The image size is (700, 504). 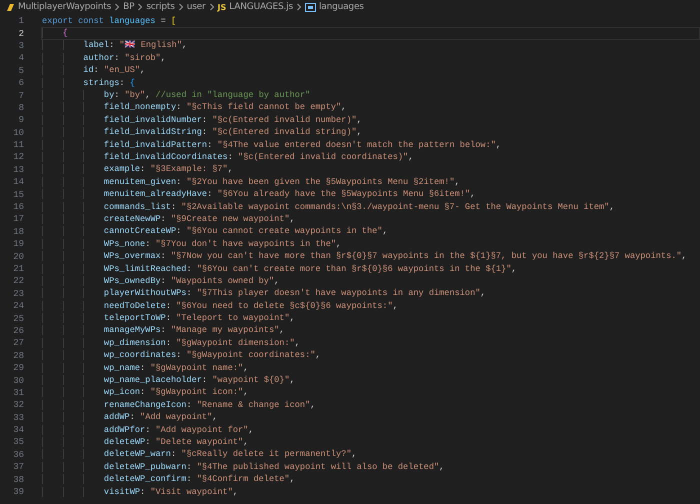 What do you see at coordinates (370, 368) in the screenshot?
I see `code-line: wp_name: "§gWaypoint name:",` at bounding box center [370, 368].